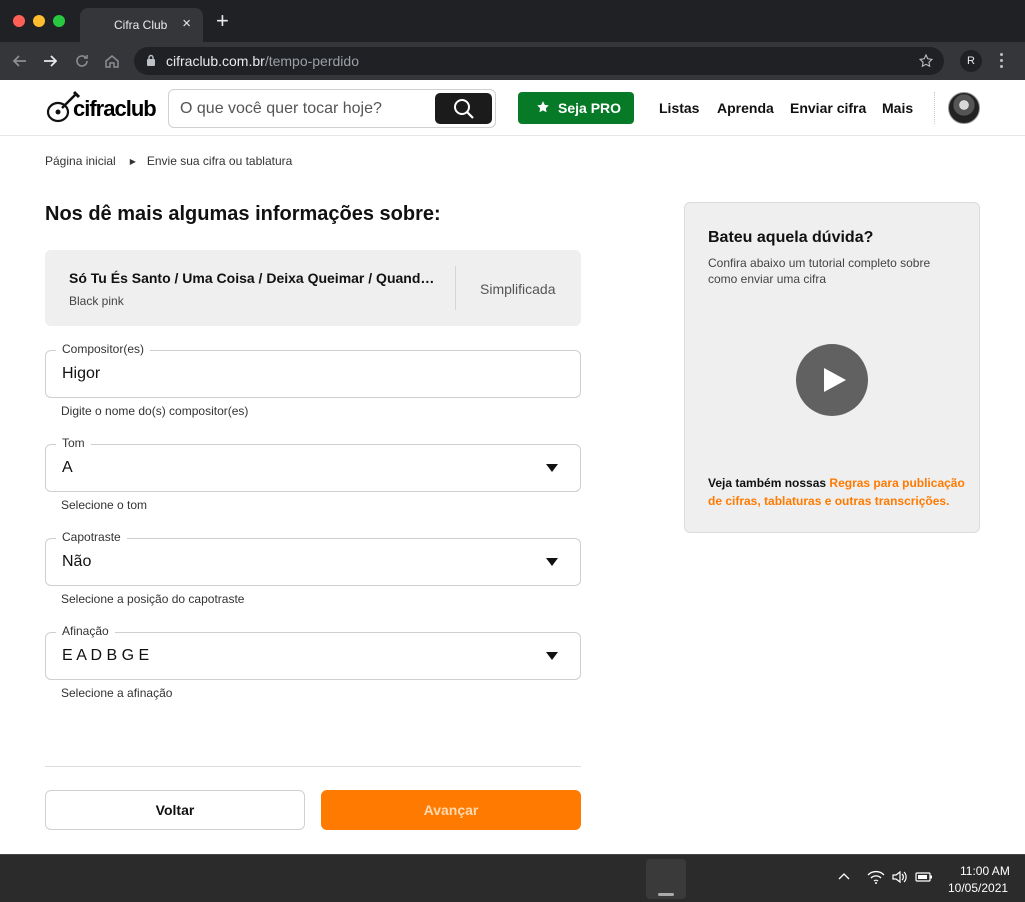  Describe the element at coordinates (82, 61) in the screenshot. I see `reload-icon` at that location.